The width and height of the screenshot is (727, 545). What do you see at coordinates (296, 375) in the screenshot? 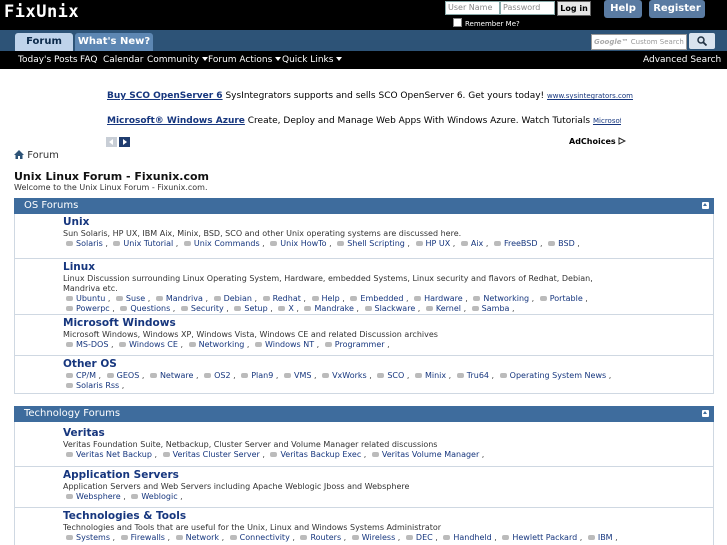
I see `subforum-link: VMS` at bounding box center [296, 375].